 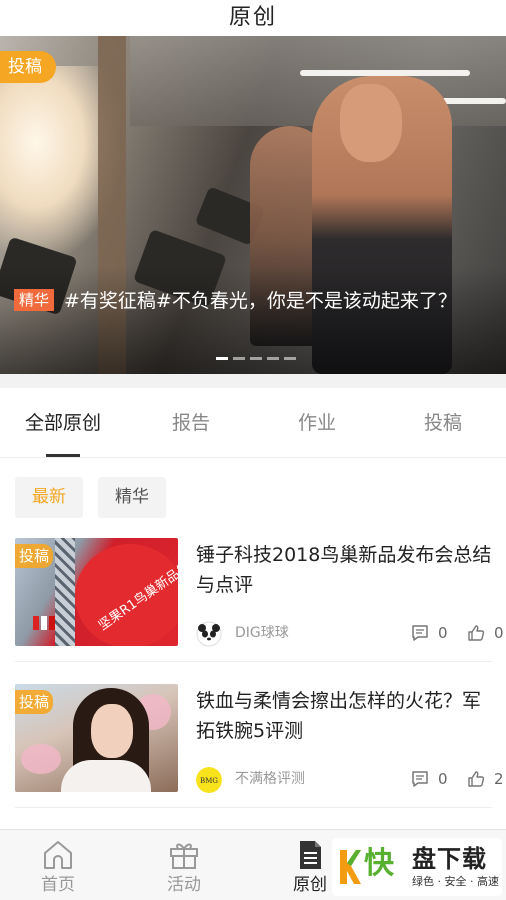 What do you see at coordinates (58, 855) in the screenshot?
I see `home-icon` at bounding box center [58, 855].